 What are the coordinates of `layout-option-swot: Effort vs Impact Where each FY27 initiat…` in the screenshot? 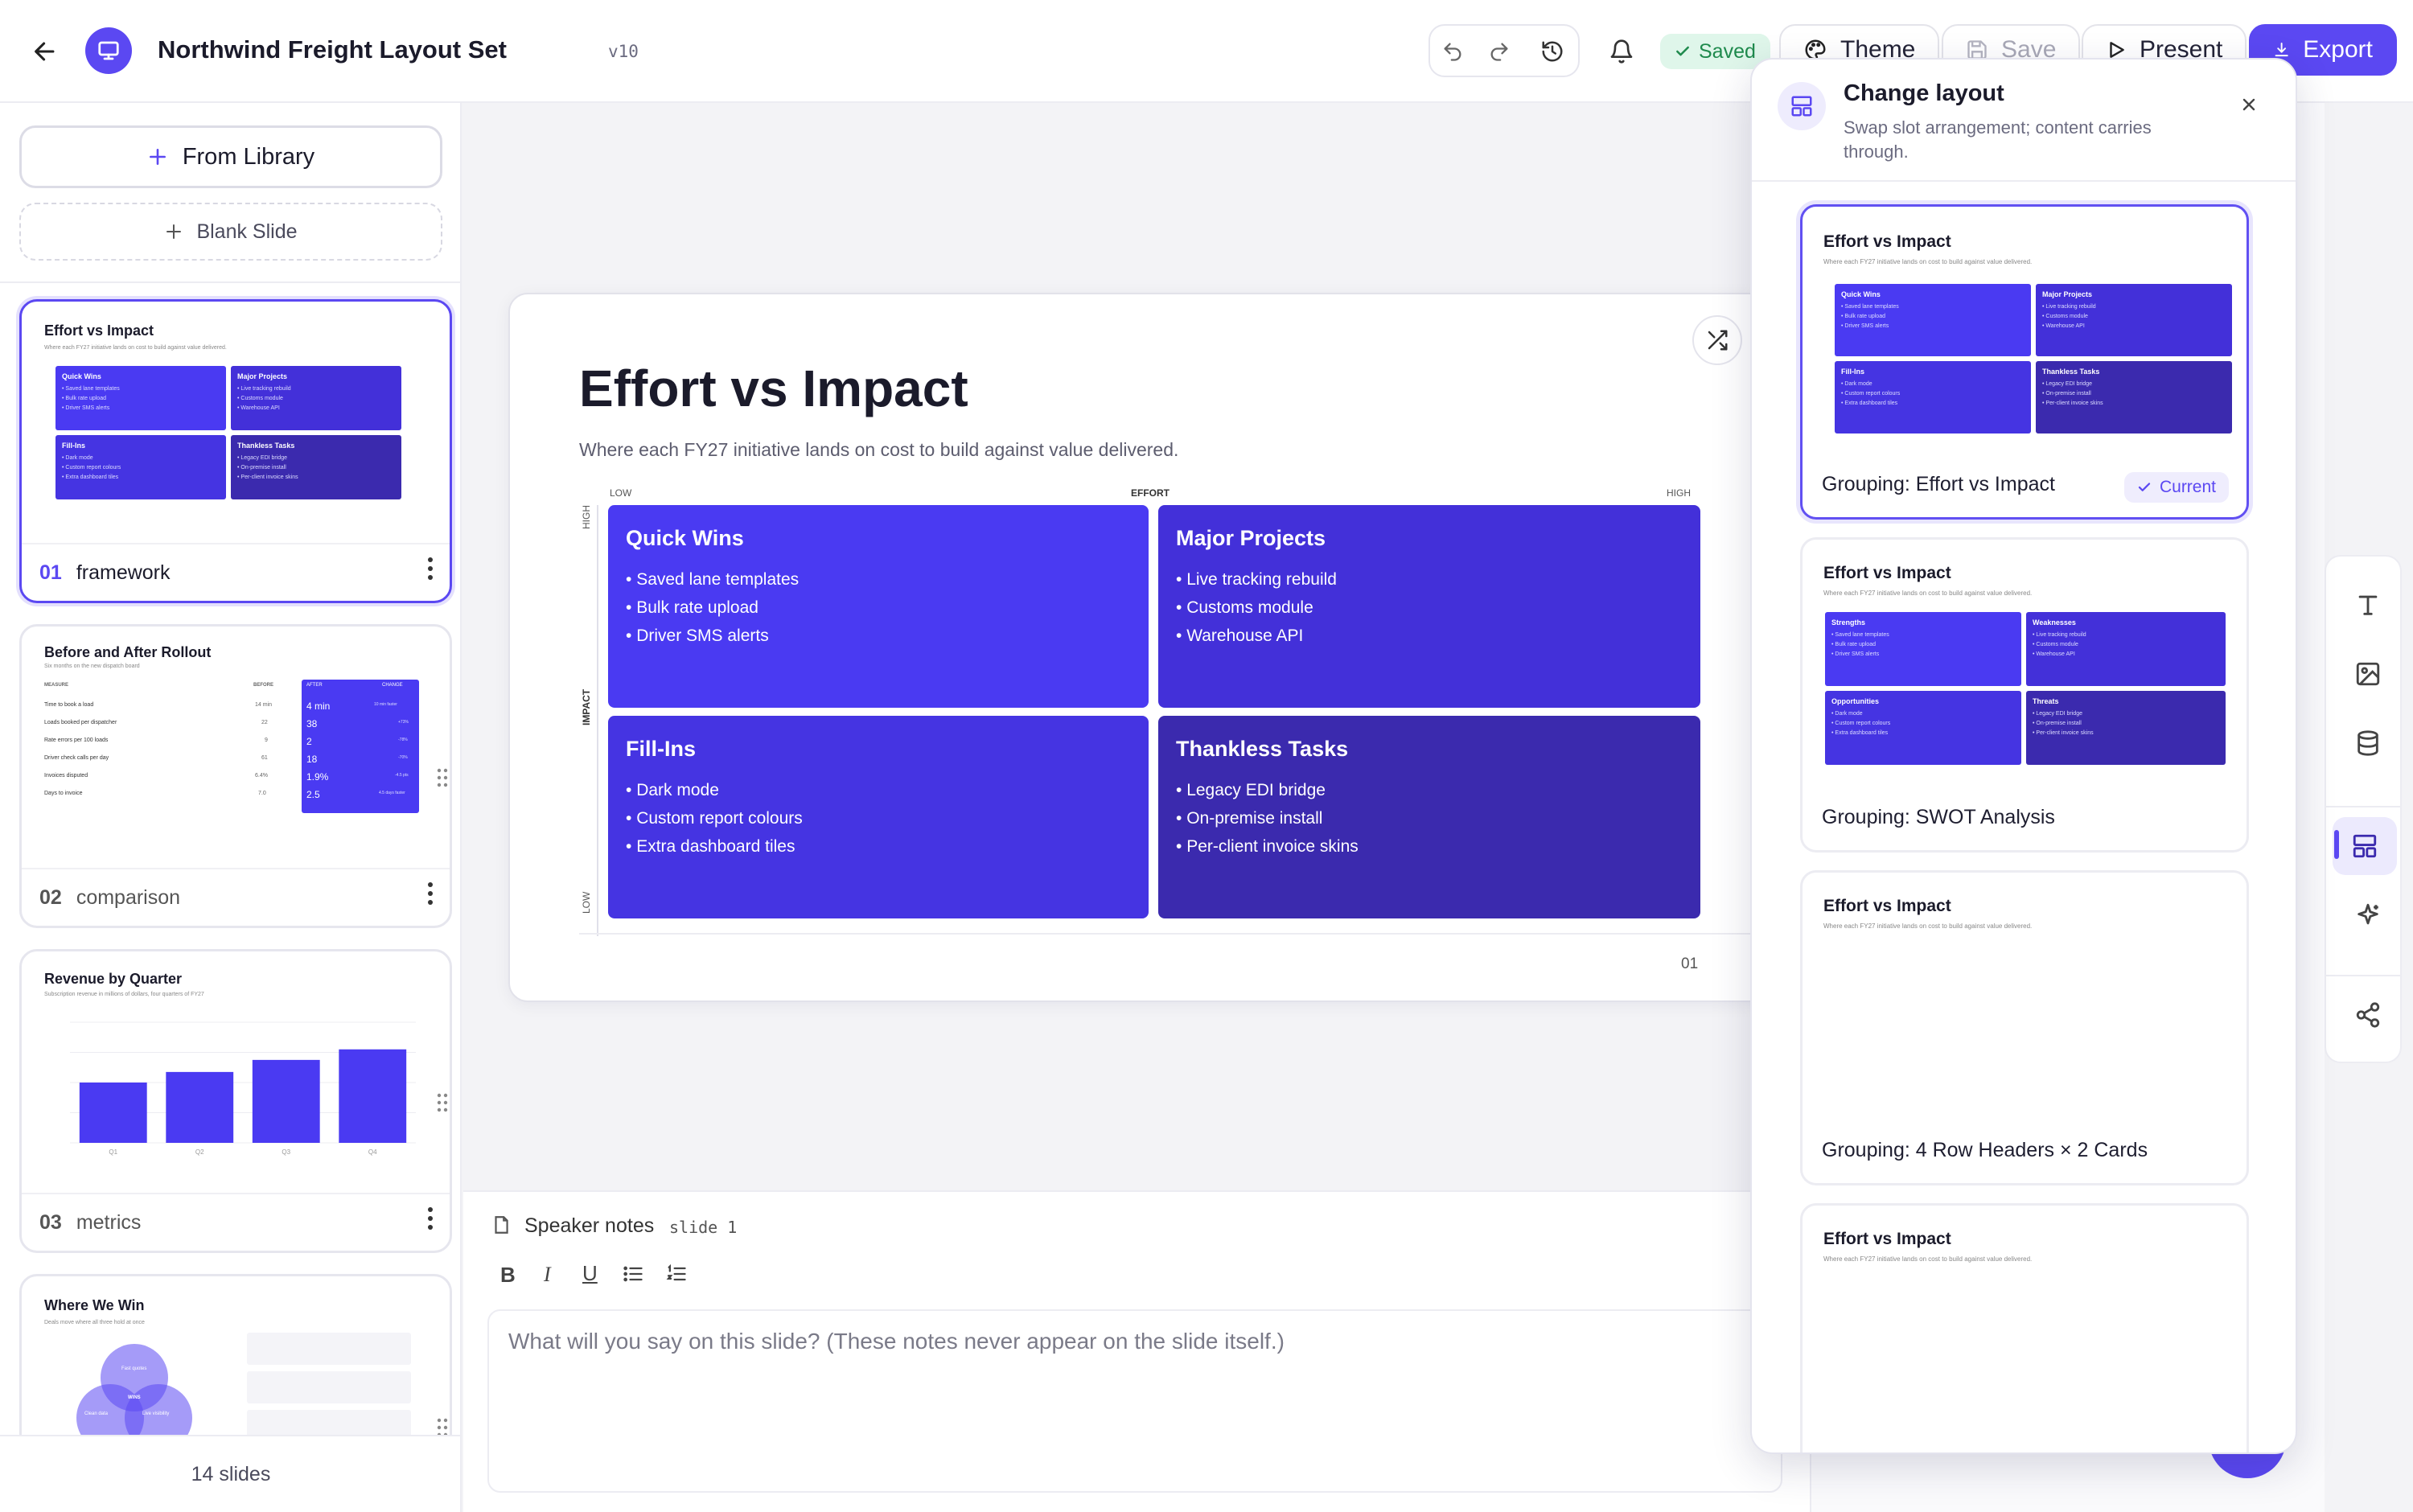 It's located at (2025, 695).